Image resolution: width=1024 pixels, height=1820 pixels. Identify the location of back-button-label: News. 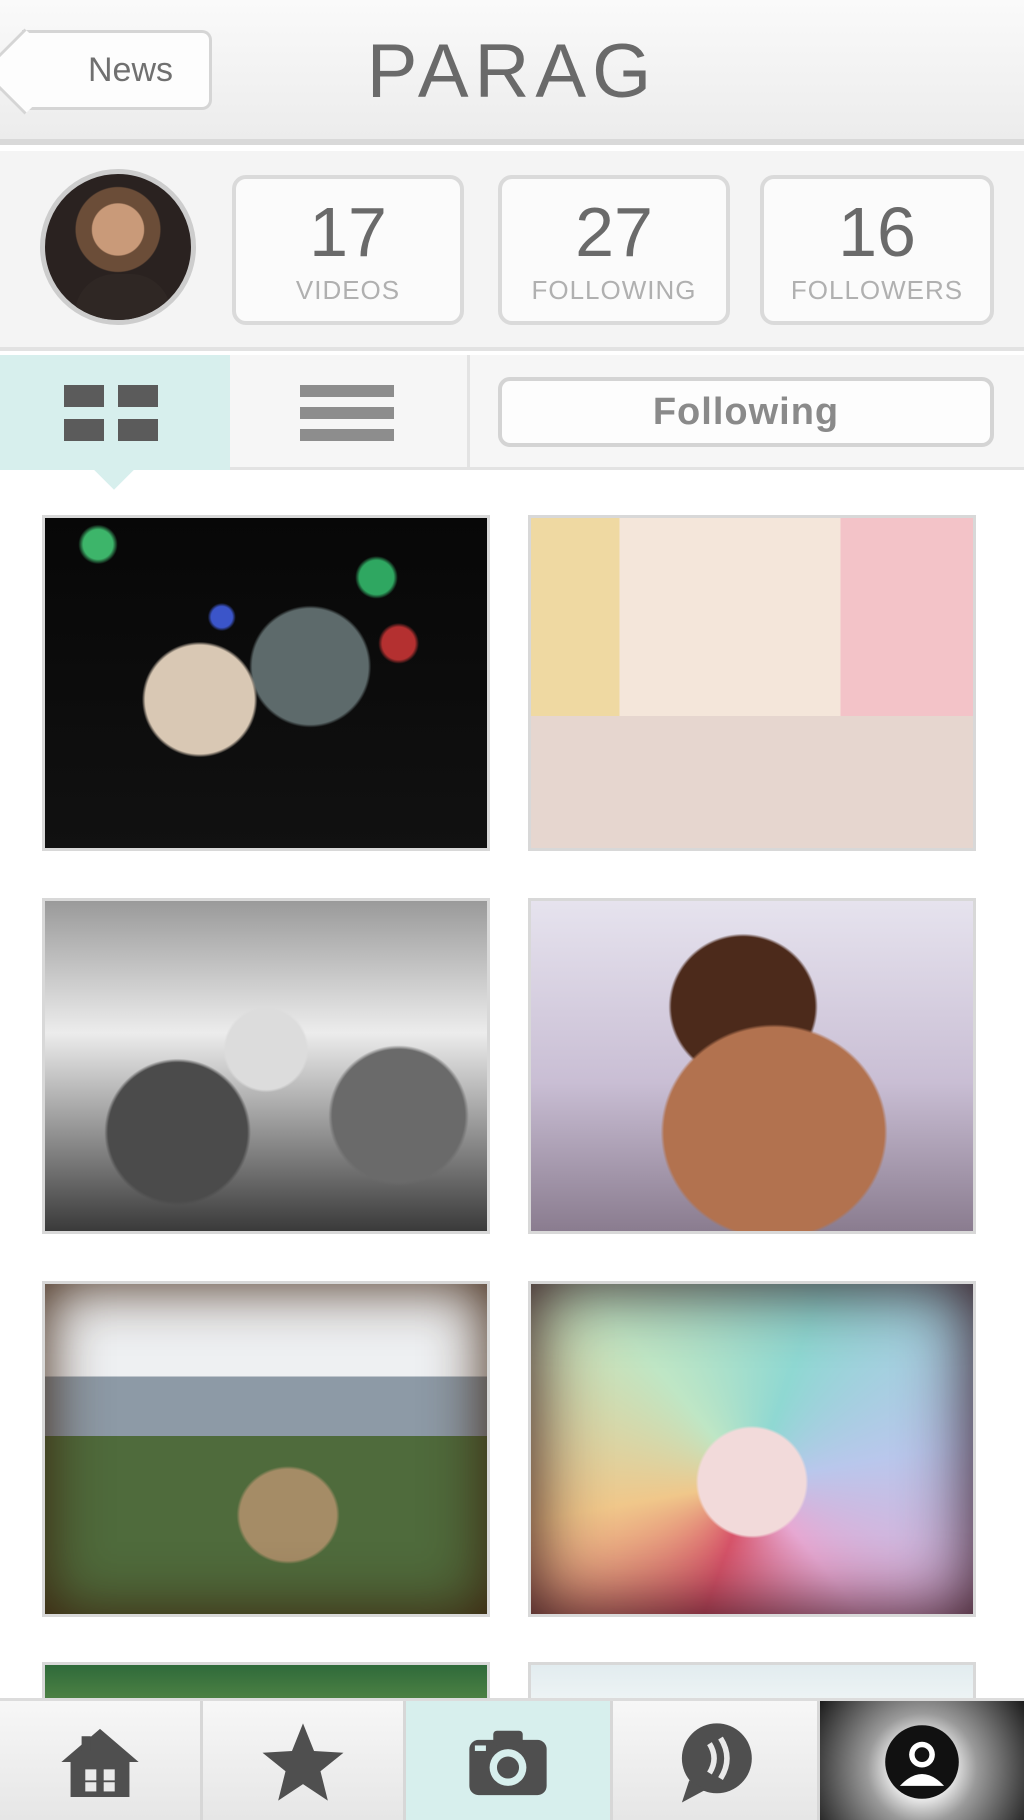
(130, 69).